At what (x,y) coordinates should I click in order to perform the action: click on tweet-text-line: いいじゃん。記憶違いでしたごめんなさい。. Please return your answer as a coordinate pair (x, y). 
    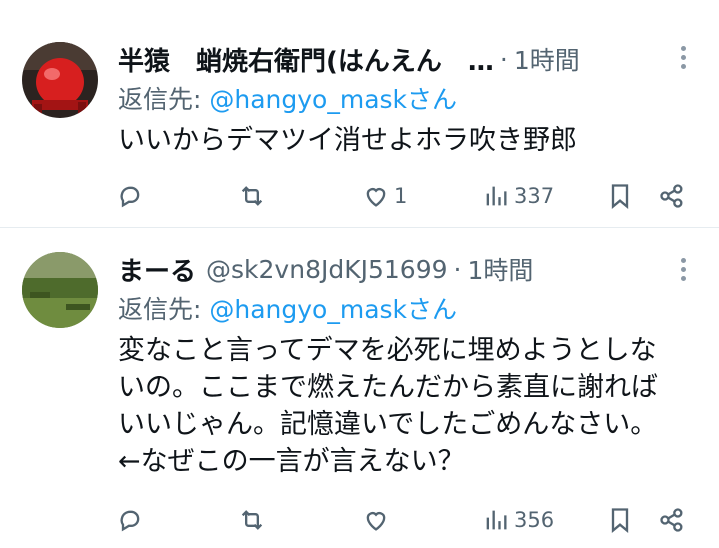
    Looking at the image, I should click on (388, 424).